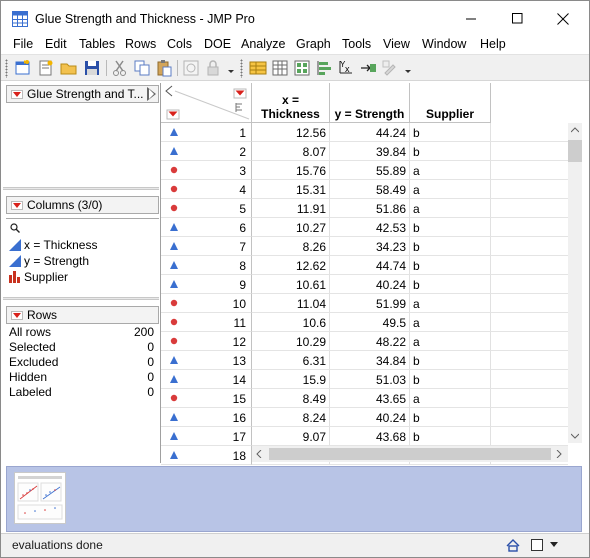 The width and height of the screenshot is (590, 558). Describe the element at coordinates (364, 436) in the screenshot. I see `table-row: 17 9.07 43.68 b` at that location.